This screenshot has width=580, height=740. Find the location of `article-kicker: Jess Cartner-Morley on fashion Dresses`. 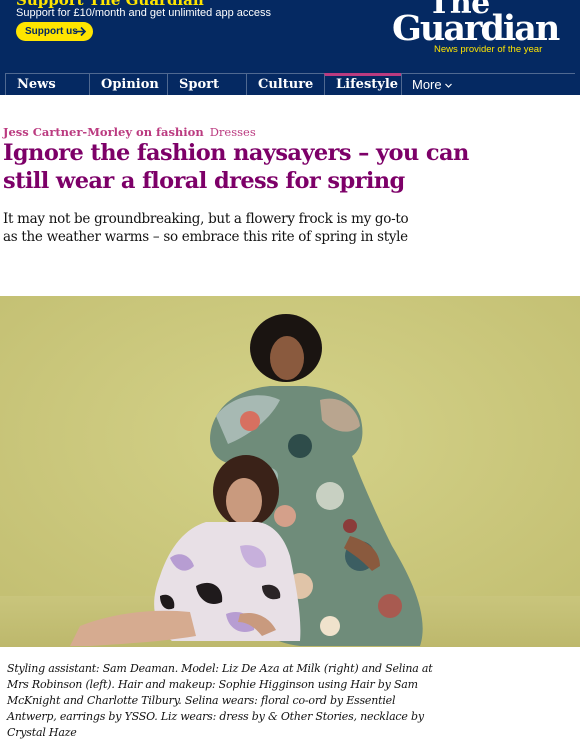

article-kicker: Jess Cartner-Morley on fashion Dresses is located at coordinates (129, 132).